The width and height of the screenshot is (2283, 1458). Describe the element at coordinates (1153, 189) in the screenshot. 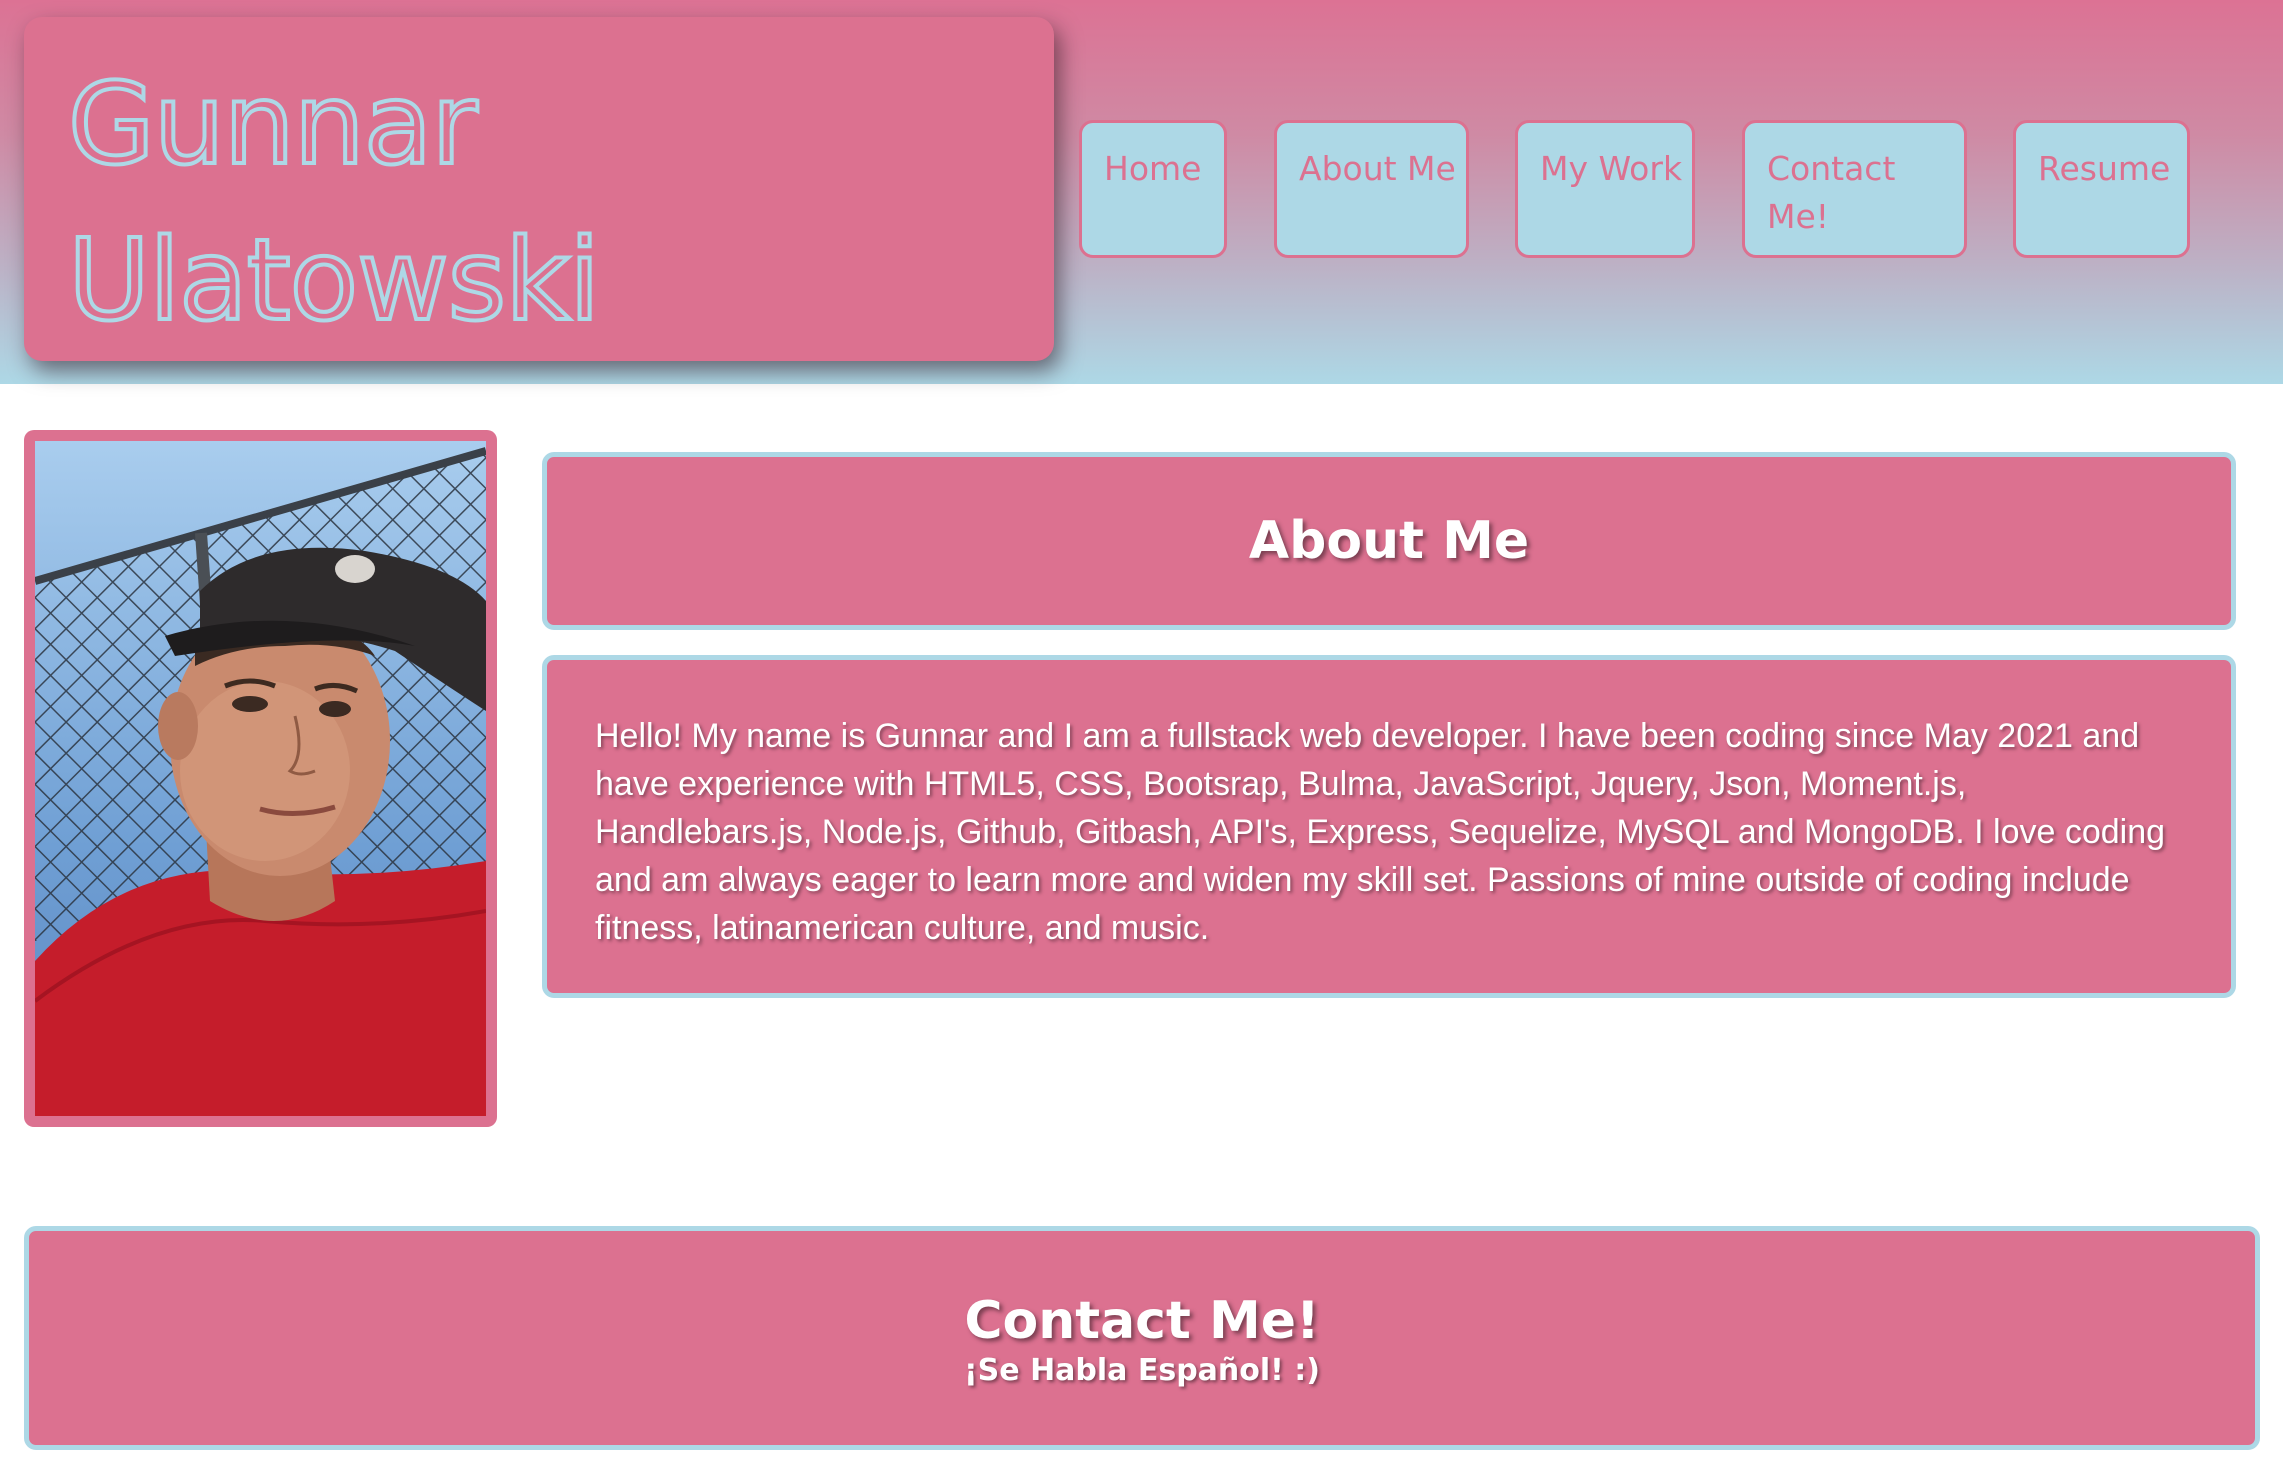

I see `nav-home-button: Home` at that location.